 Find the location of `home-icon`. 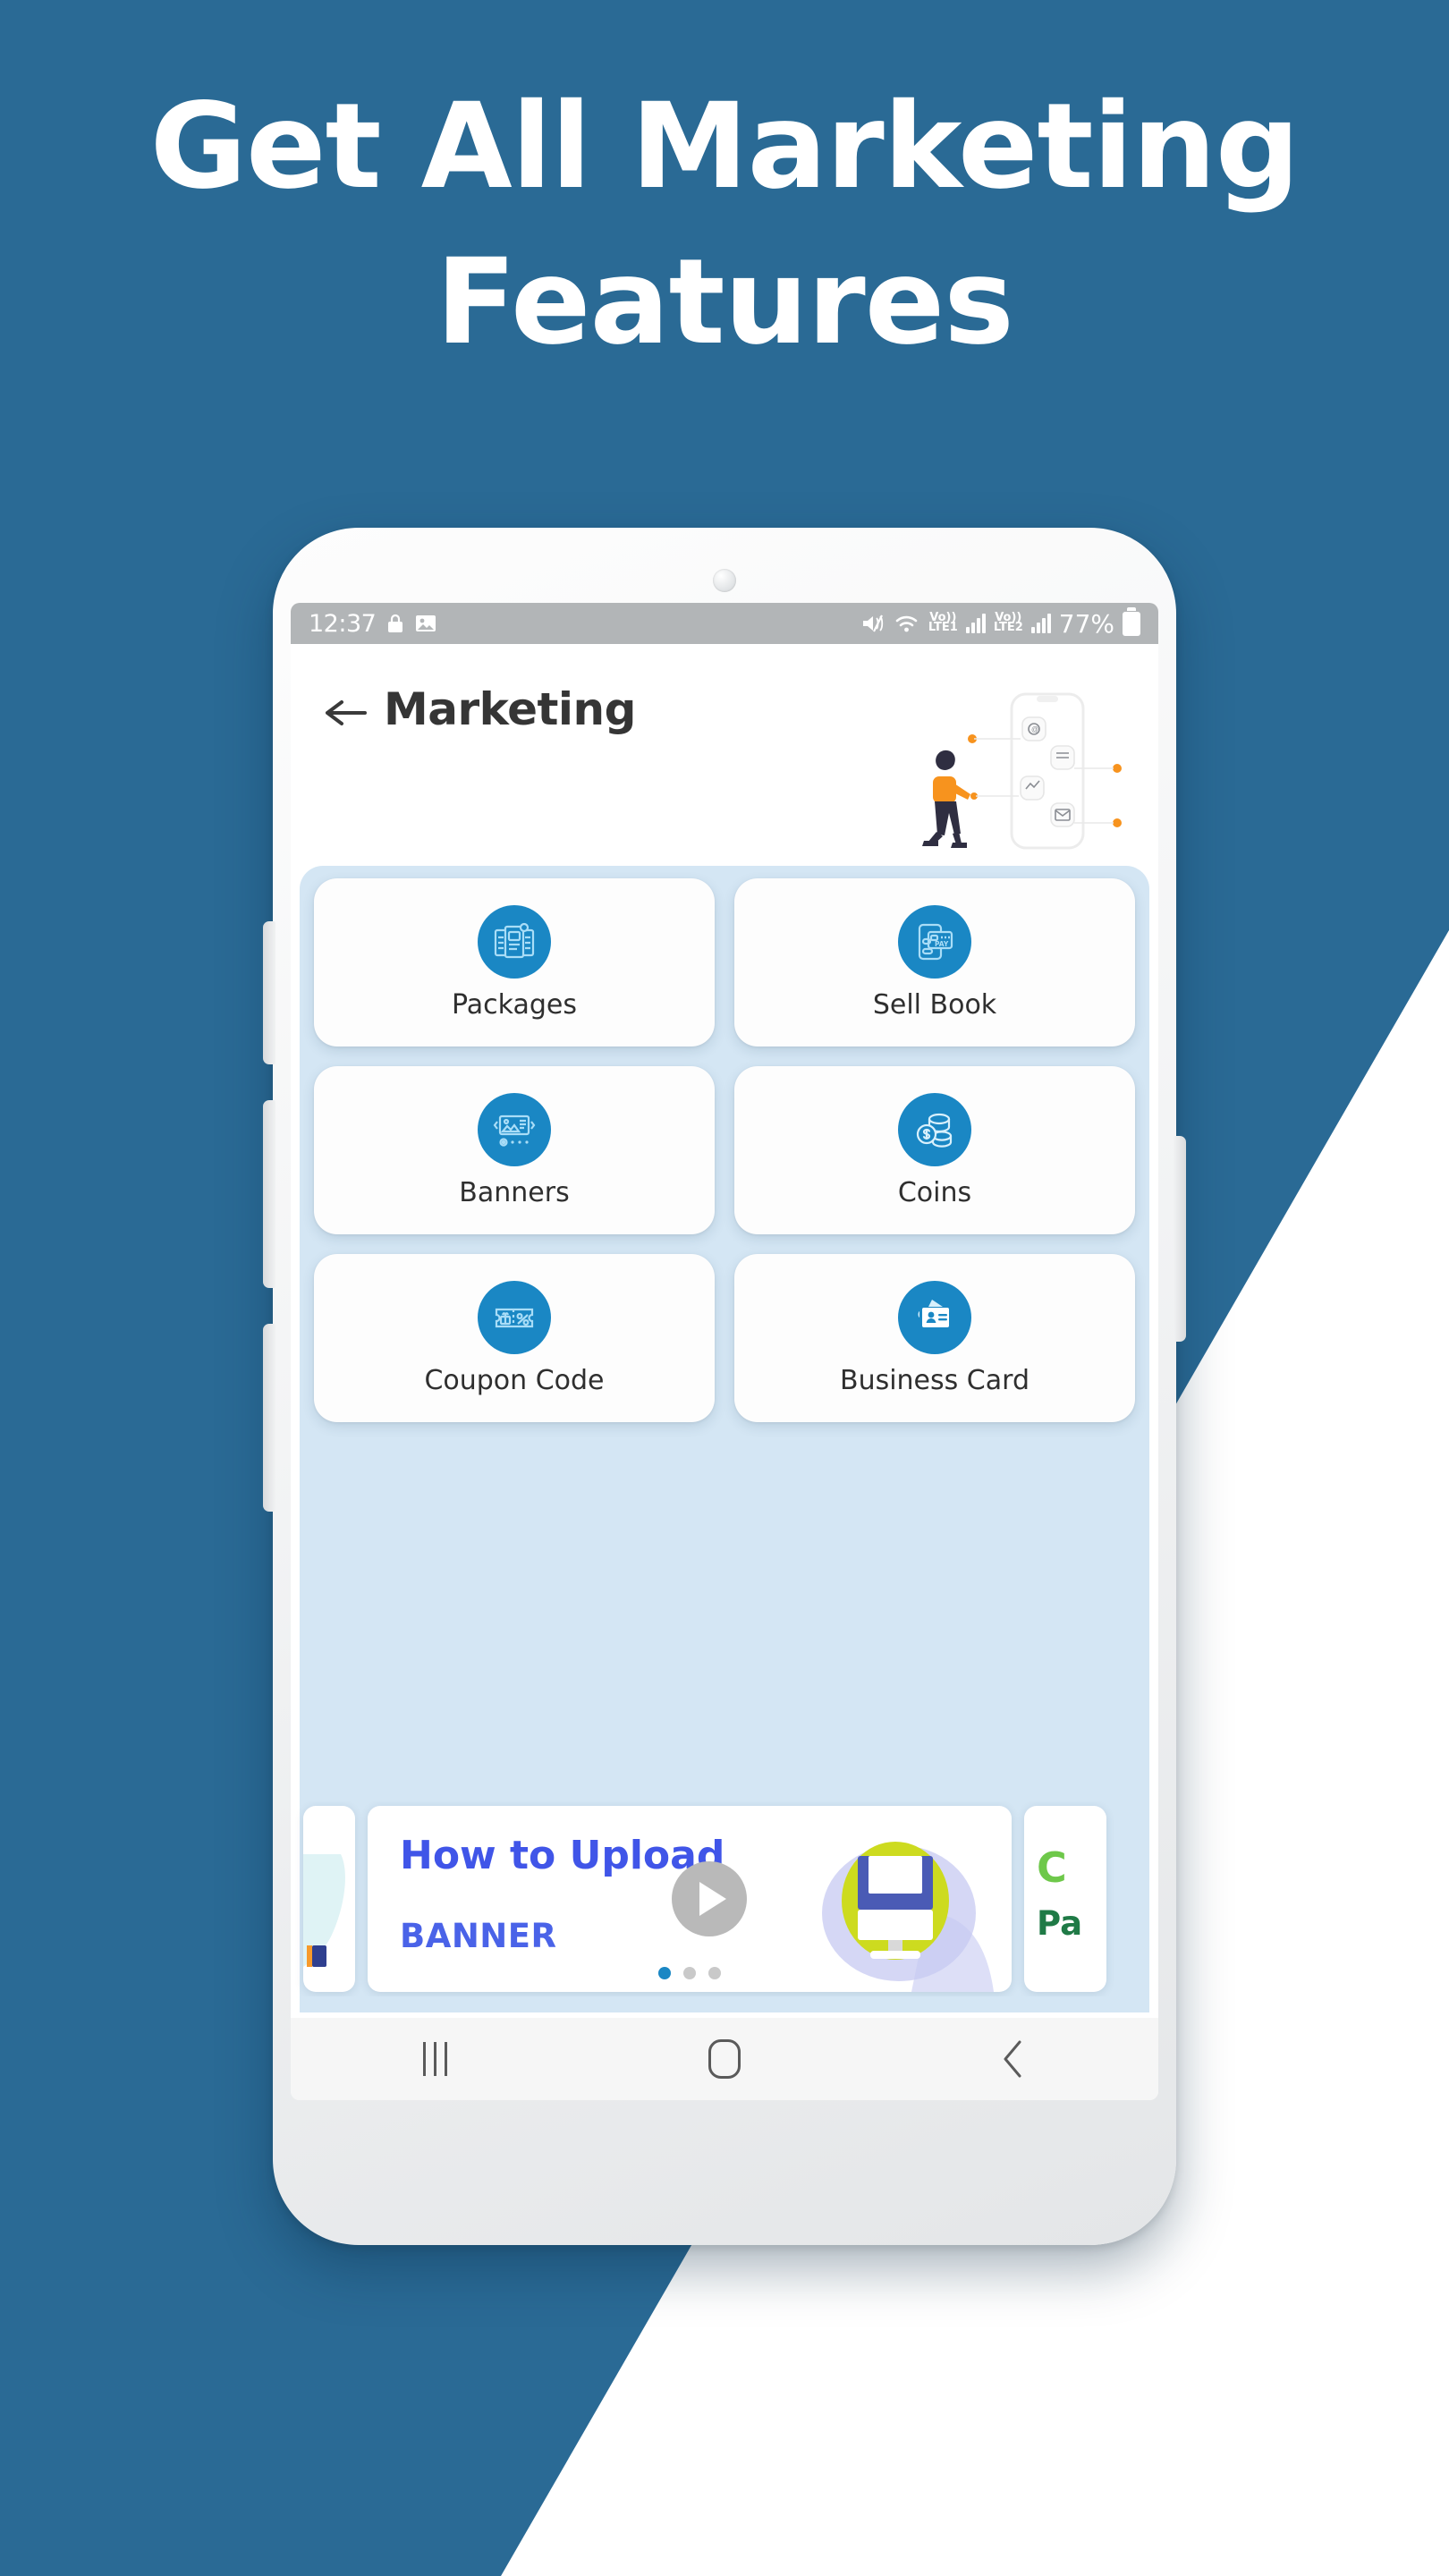

home-icon is located at coordinates (724, 2059).